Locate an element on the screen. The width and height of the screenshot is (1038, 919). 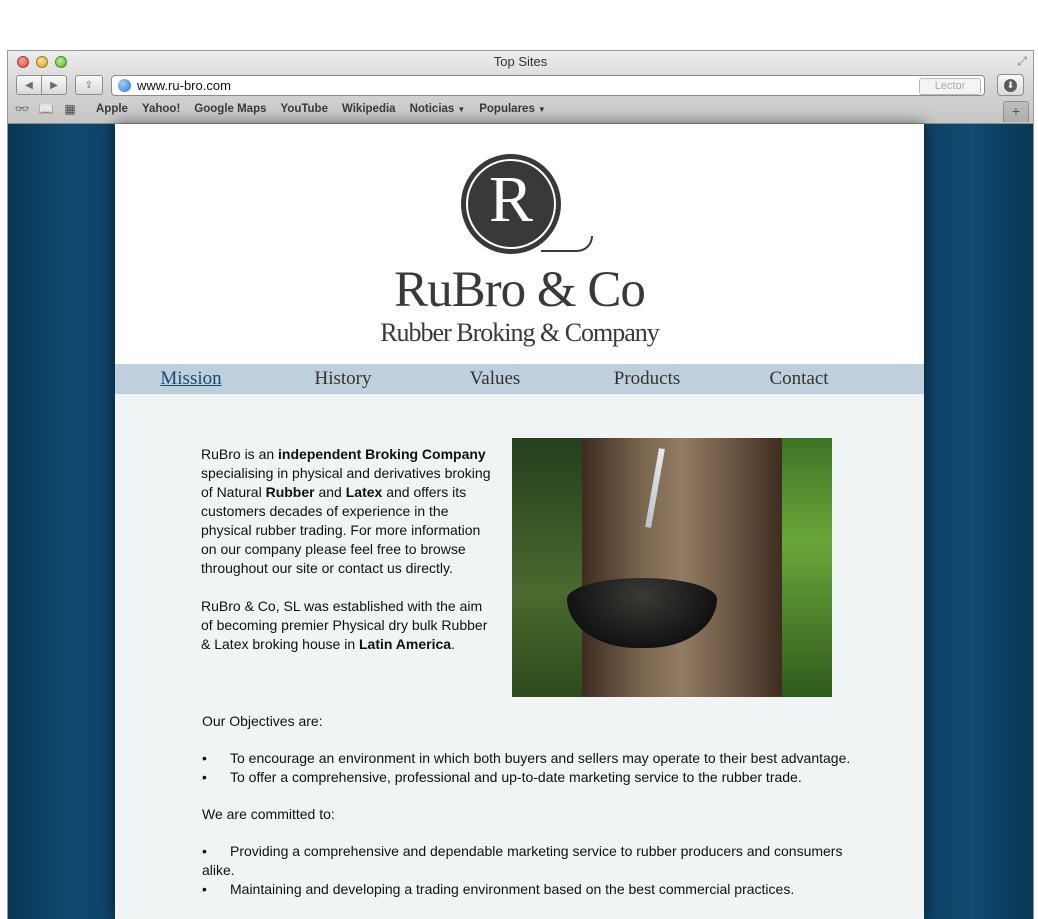
bookmark-folder-label: Populares is located at coordinates (507, 109).